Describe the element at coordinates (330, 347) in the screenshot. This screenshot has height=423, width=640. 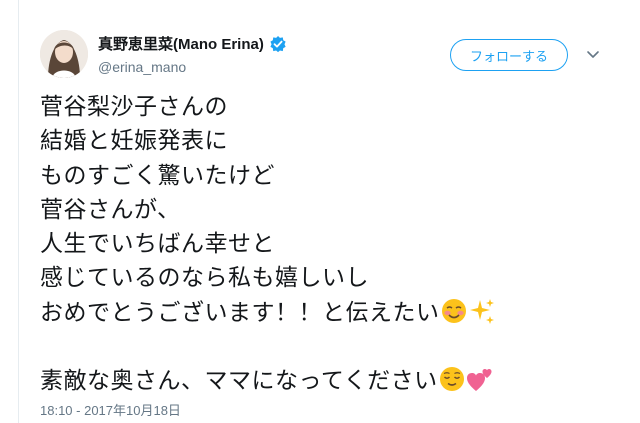
I see `tweet-line` at that location.